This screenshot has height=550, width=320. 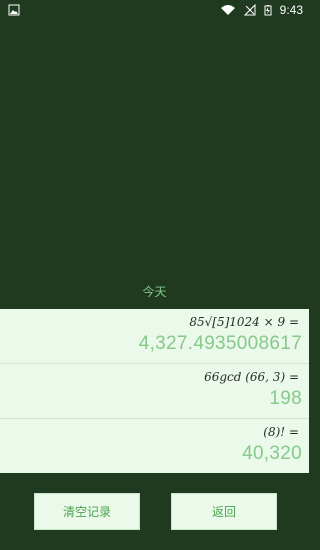 I want to click on clear-history-button: 清空记录, so click(x=87, y=511).